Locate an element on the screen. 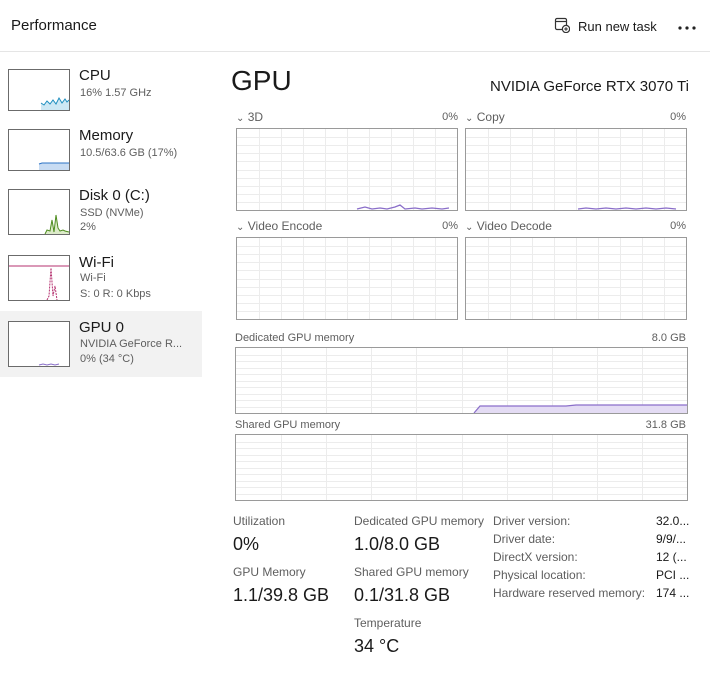 Image resolution: width=710 pixels, height=675 pixels. sidebar-item-gpu: GPU 0 NVIDIA GeForce R... 0% (34 °C) is located at coordinates (101, 344).